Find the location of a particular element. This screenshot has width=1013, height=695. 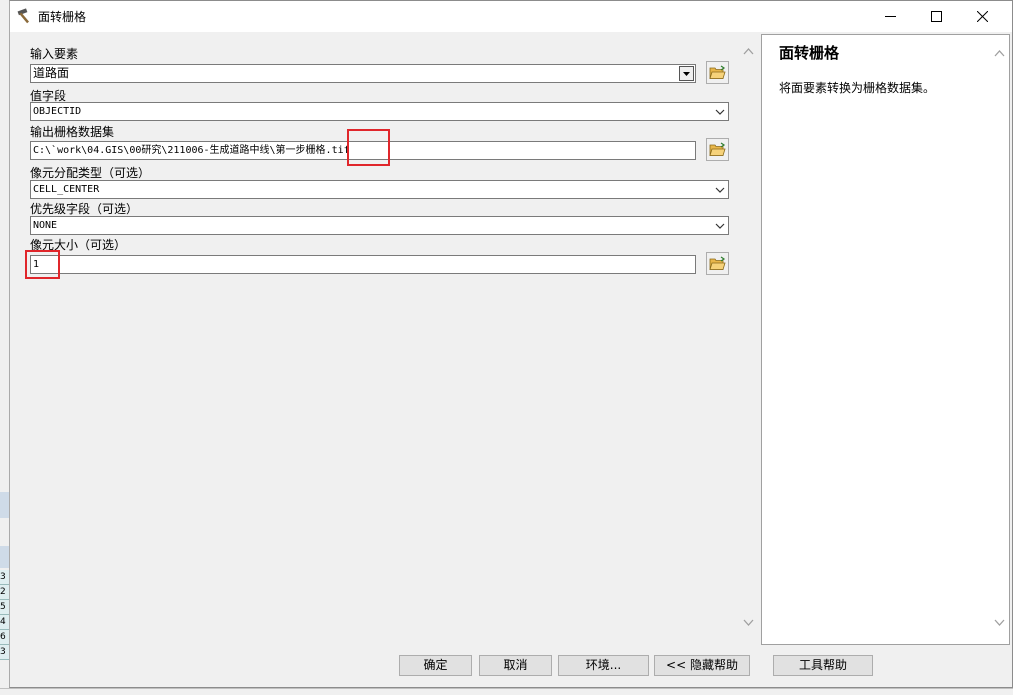

window-title: 面转栅格 is located at coordinates (62, 17).